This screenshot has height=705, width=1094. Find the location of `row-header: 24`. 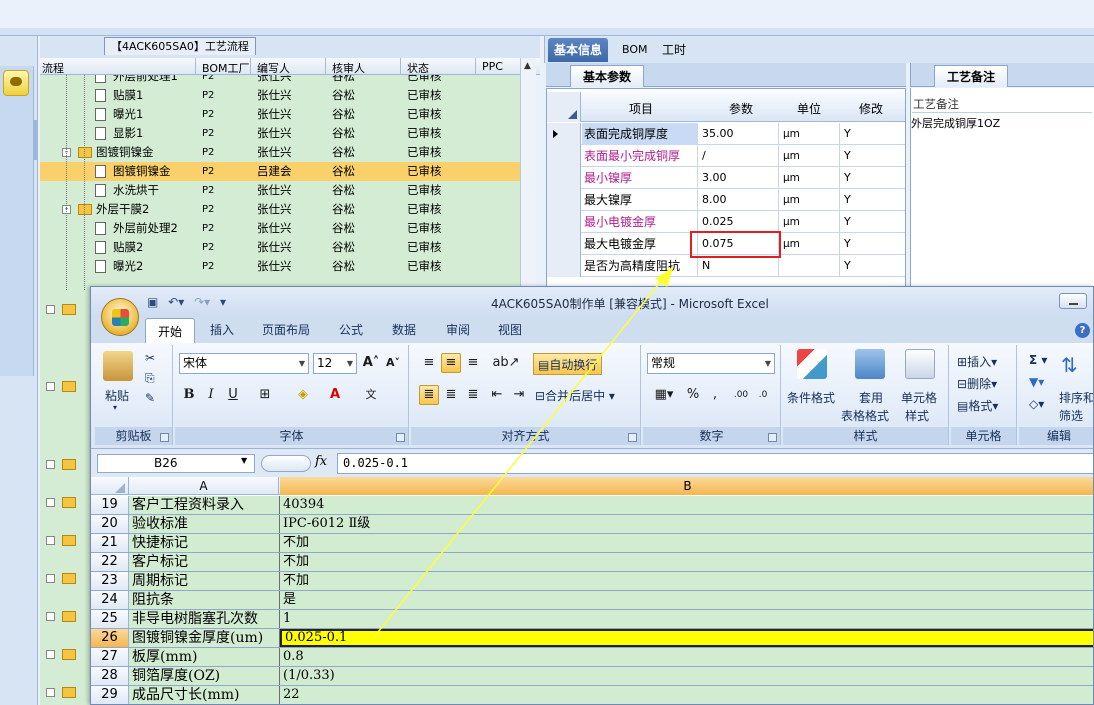

row-header: 24 is located at coordinates (110, 600).